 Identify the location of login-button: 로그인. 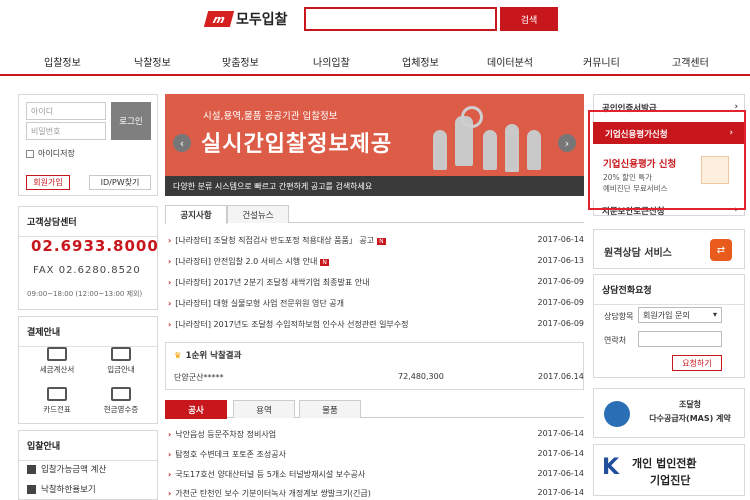
(131, 121).